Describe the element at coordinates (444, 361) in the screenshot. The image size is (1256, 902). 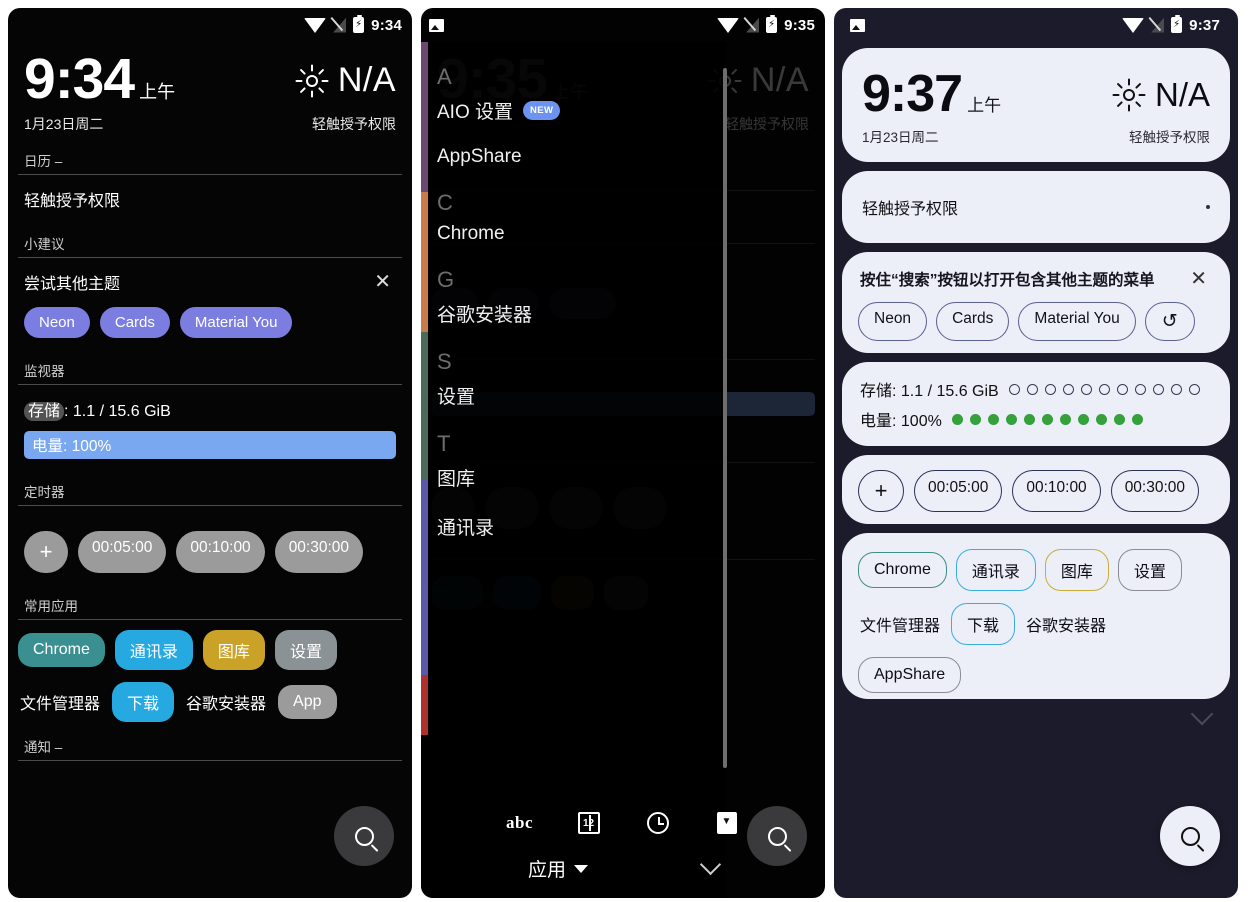
I see `drawer-letter-s: S` at that location.